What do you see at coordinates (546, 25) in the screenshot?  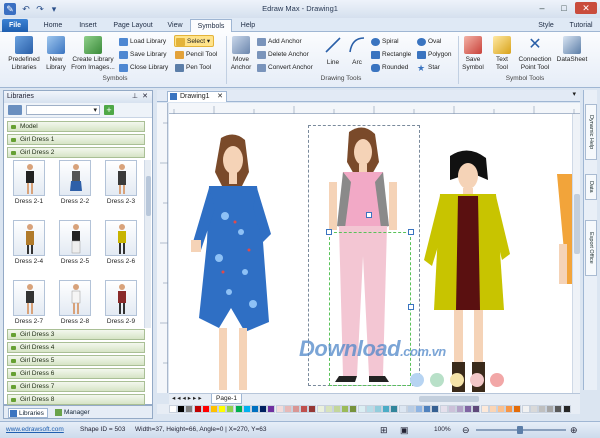 I see `style-button: Style` at bounding box center [546, 25].